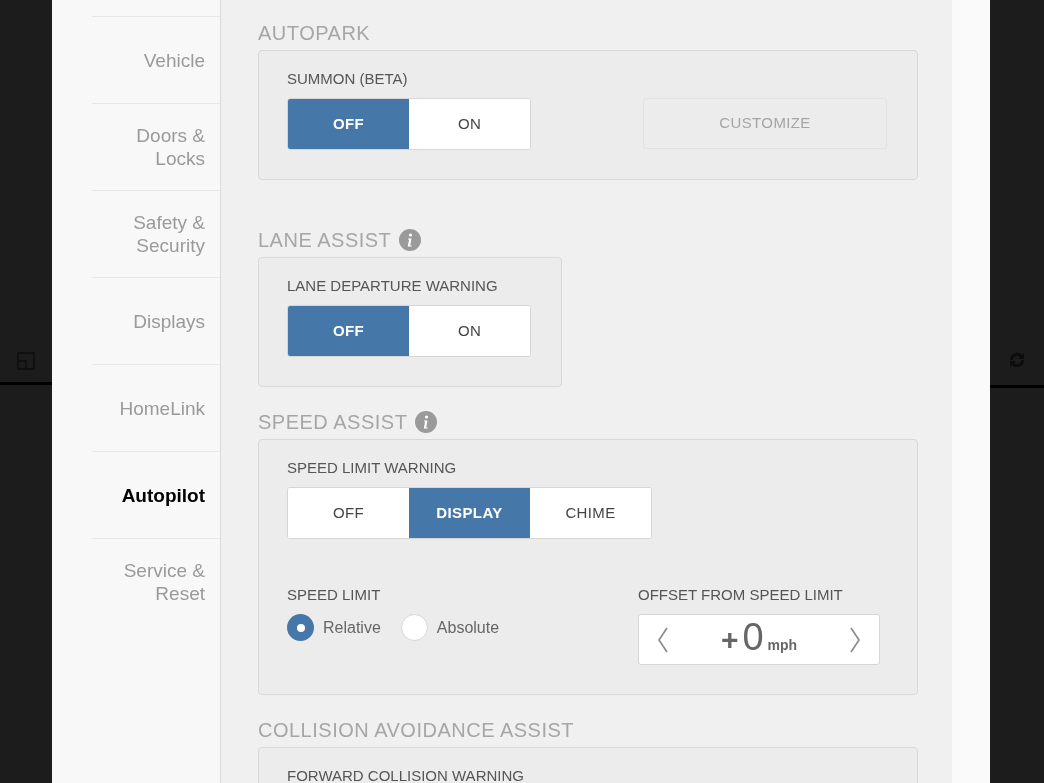  Describe the element at coordinates (163, 495) in the screenshot. I see `sidebar-item: Autopilot` at that location.